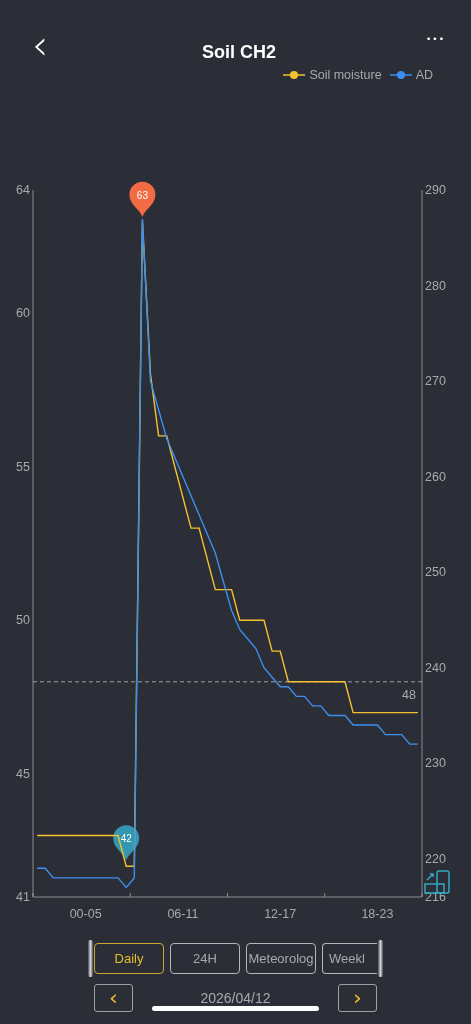  What do you see at coordinates (23, 774) in the screenshot?
I see `y-axis-label: 45` at bounding box center [23, 774].